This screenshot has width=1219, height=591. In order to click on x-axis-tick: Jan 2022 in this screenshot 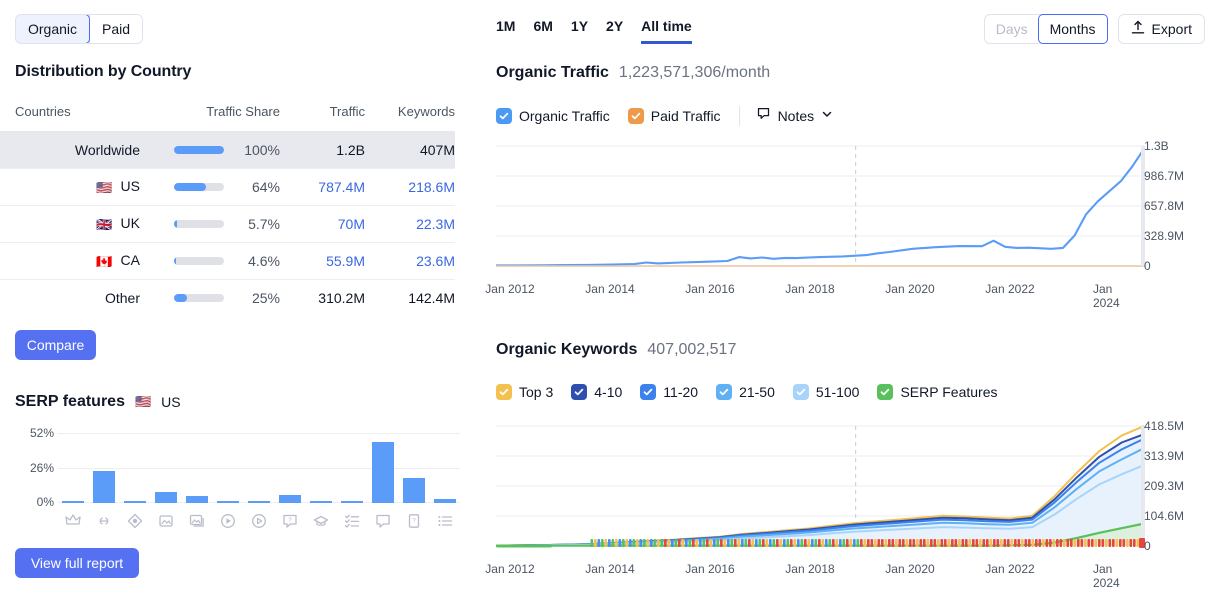, I will do `click(1010, 569)`.